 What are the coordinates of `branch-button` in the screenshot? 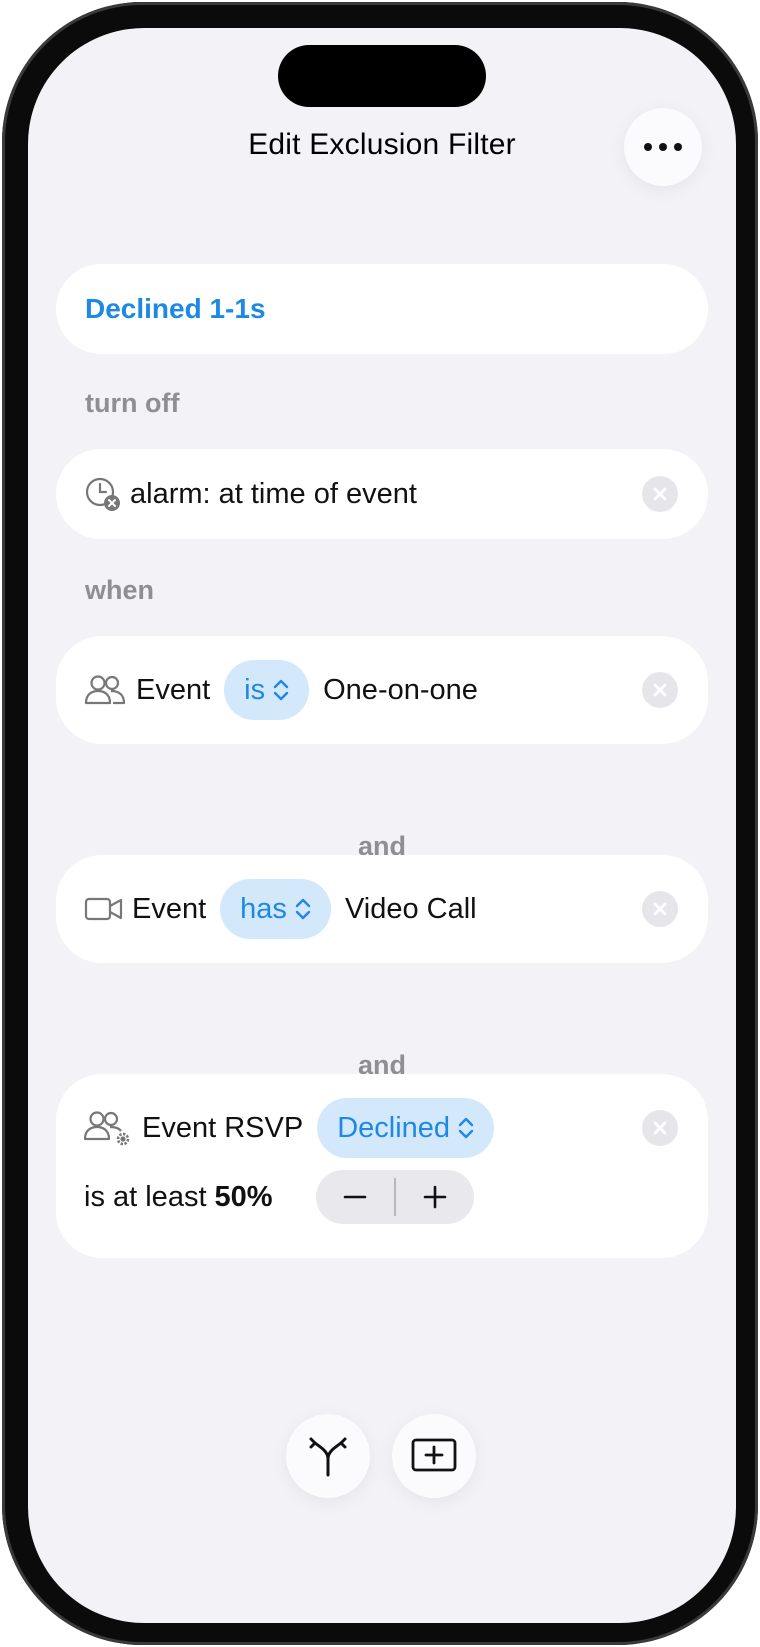 It's located at (328, 1456).